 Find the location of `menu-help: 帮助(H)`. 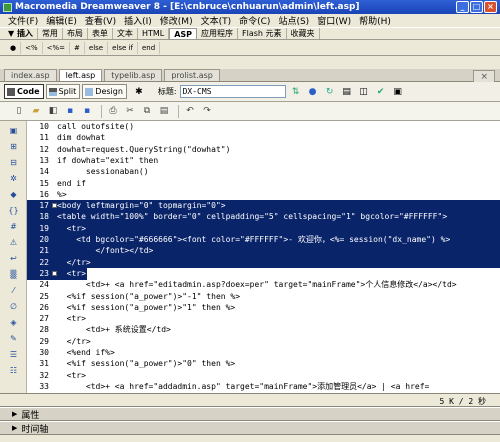

menu-help: 帮助(H) is located at coordinates (375, 20).